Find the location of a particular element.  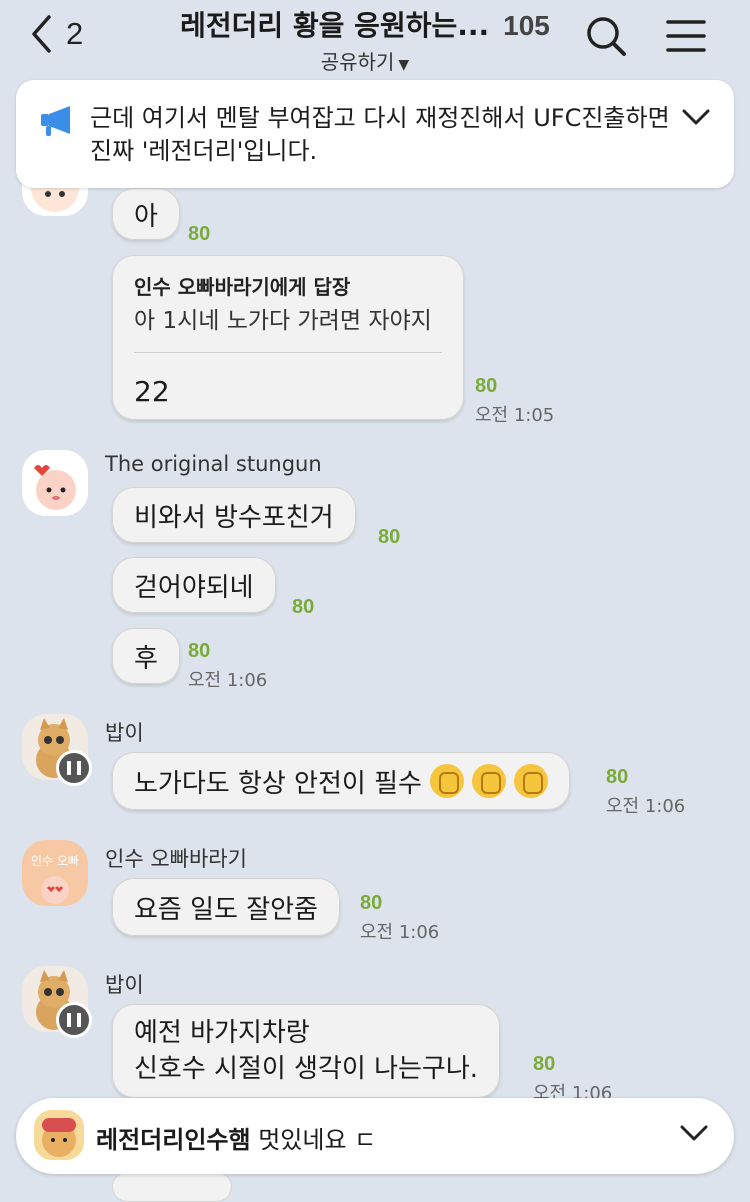

message-bubble: 예전 바가지차랑 신호수 시절이 생각이 나는구나. is located at coordinates (306, 1051).